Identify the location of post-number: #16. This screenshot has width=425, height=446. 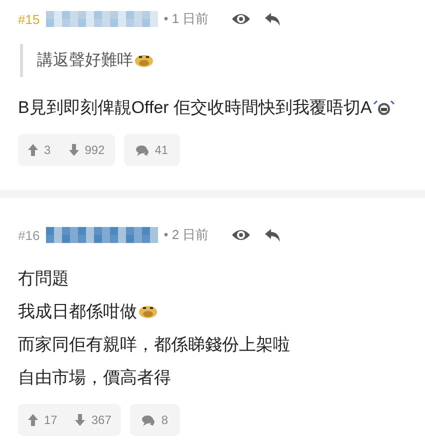
(29, 235).